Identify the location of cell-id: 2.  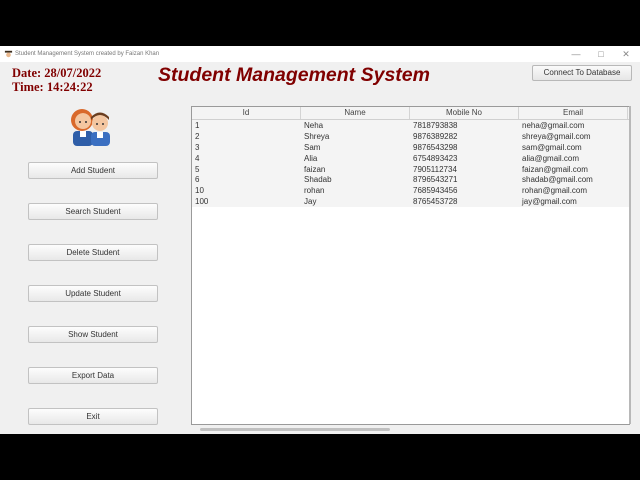
(197, 136).